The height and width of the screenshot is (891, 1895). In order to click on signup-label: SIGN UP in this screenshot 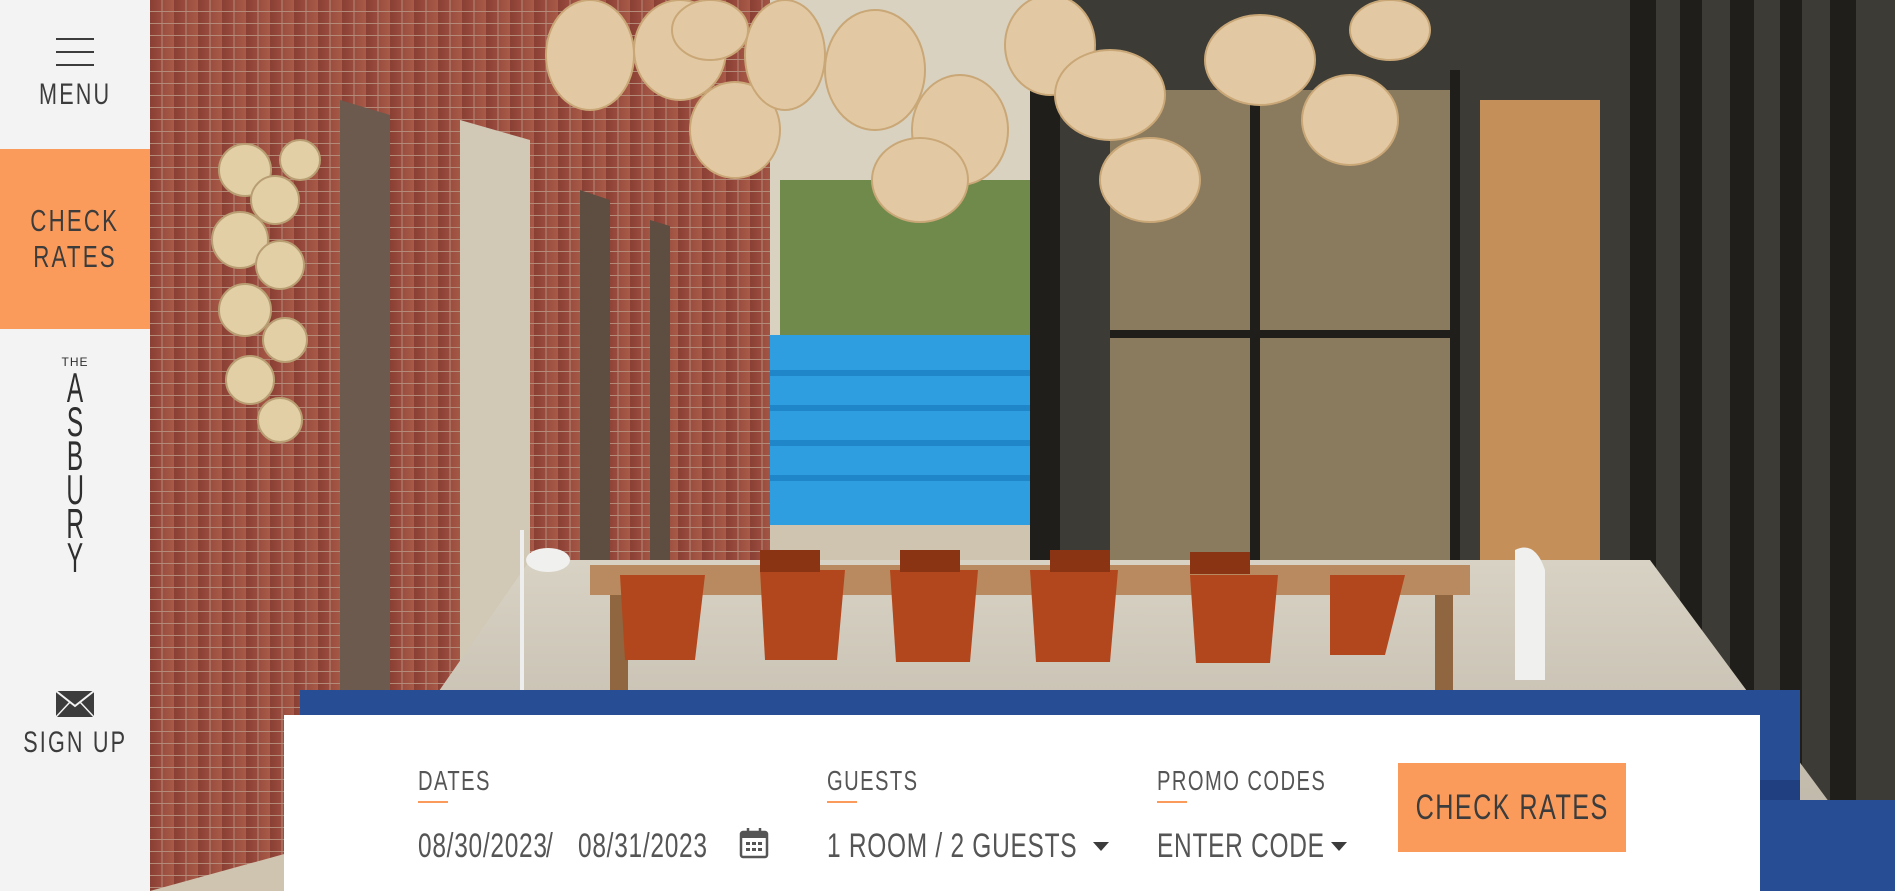, I will do `click(75, 742)`.